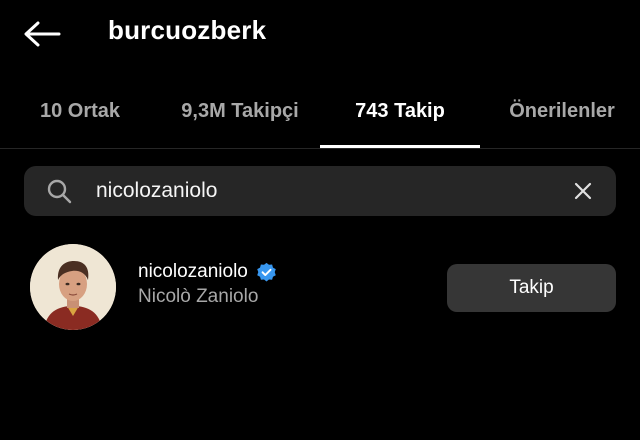 The width and height of the screenshot is (640, 440). I want to click on search-bar, so click(320, 191).